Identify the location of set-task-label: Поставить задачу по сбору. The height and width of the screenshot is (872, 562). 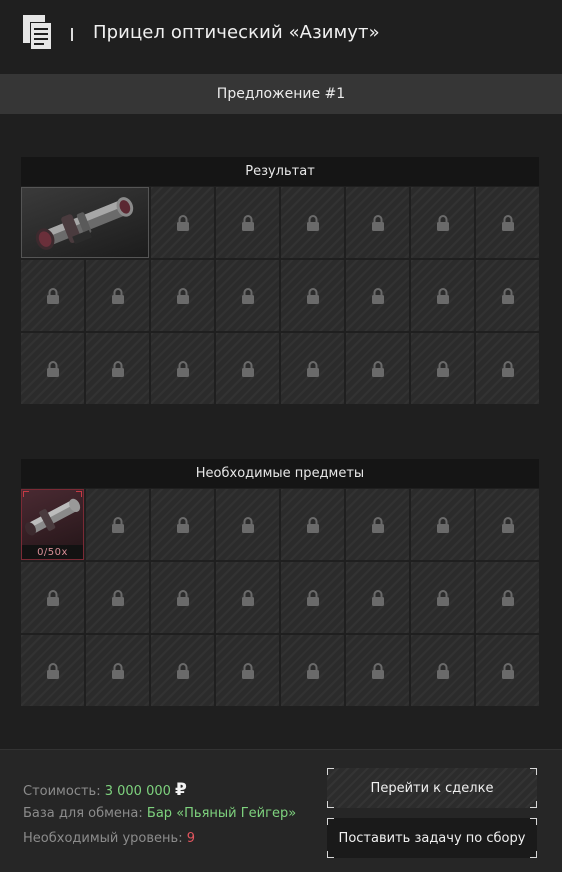
(432, 838).